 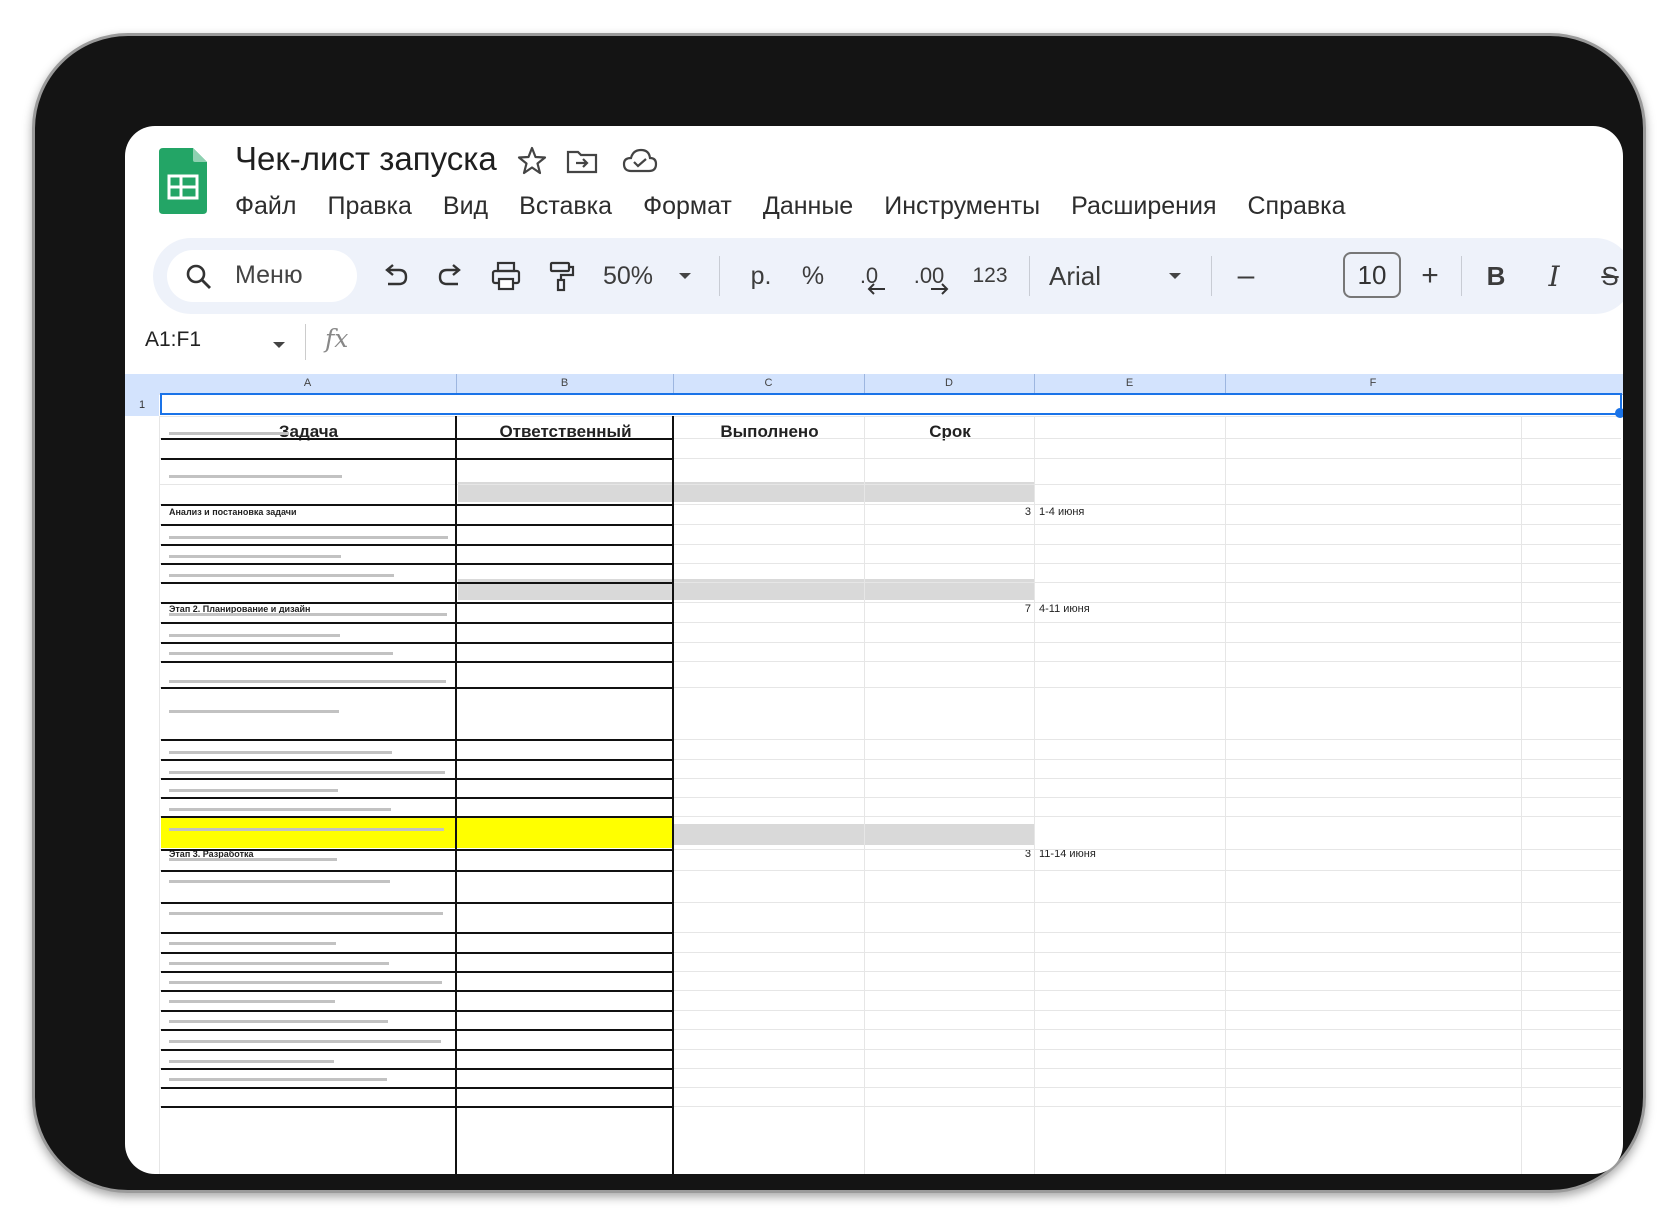 I want to click on redo-icon, so click(x=451, y=276).